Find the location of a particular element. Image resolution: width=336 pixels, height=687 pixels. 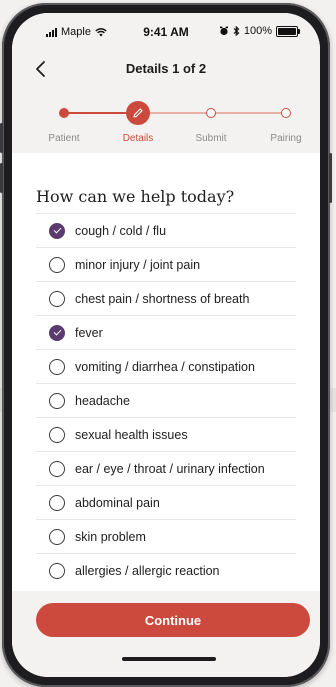

progress-stepper: Patient Details Submit Pairing is located at coordinates (166, 121).